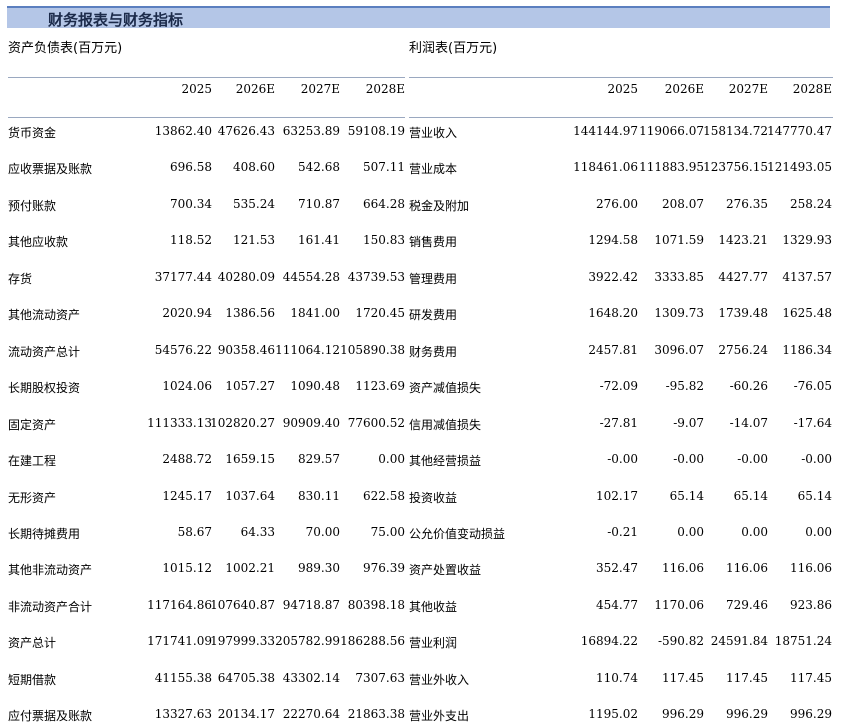  I want to click on income-row-label: 其他收益, so click(433, 607).